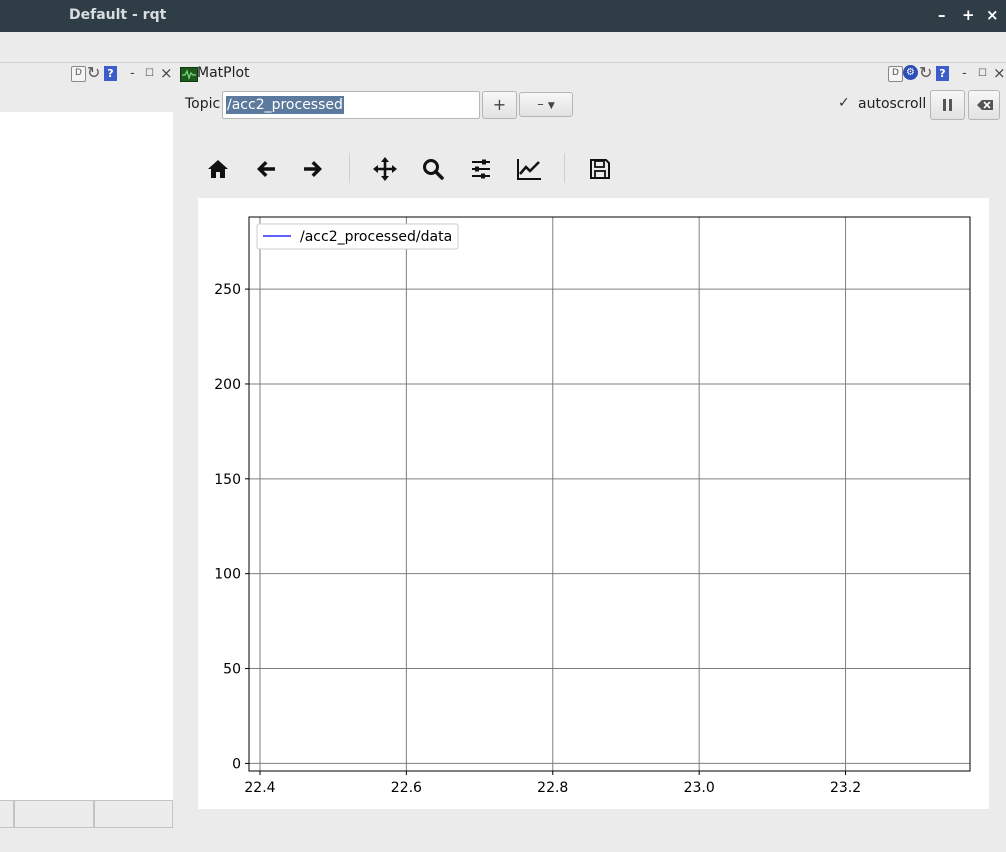  What do you see at coordinates (376, 237) in the screenshot?
I see `legend-label: /acc2_processed/data` at bounding box center [376, 237].